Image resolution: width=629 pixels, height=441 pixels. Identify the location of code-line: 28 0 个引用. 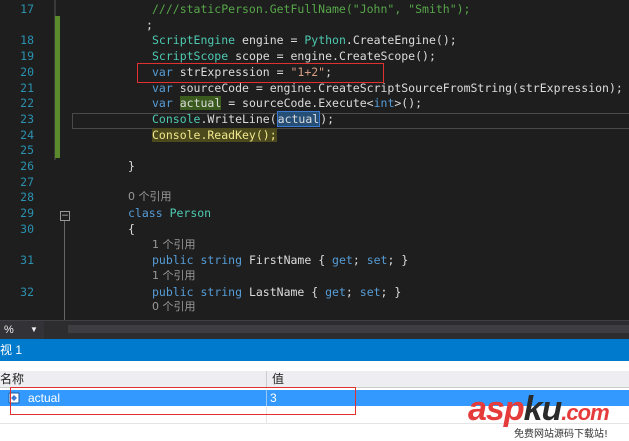
(314, 197).